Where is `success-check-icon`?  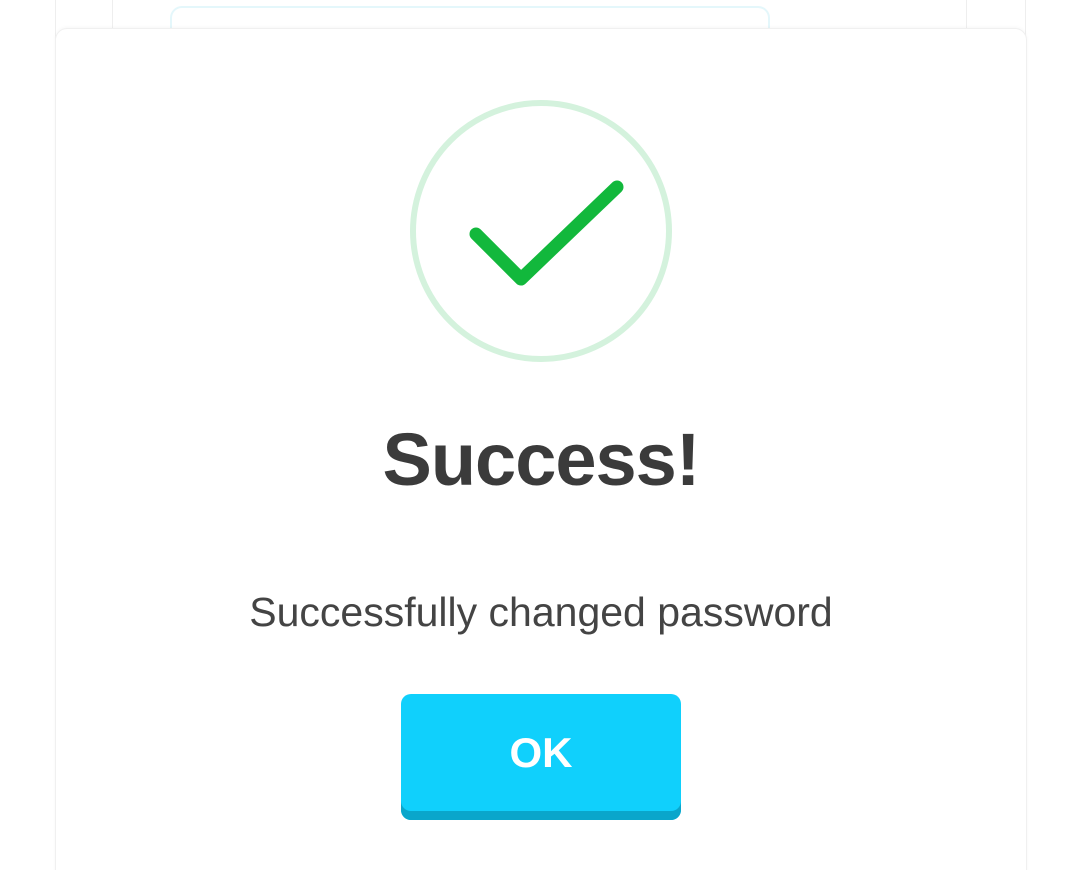
success-check-icon is located at coordinates (541, 231).